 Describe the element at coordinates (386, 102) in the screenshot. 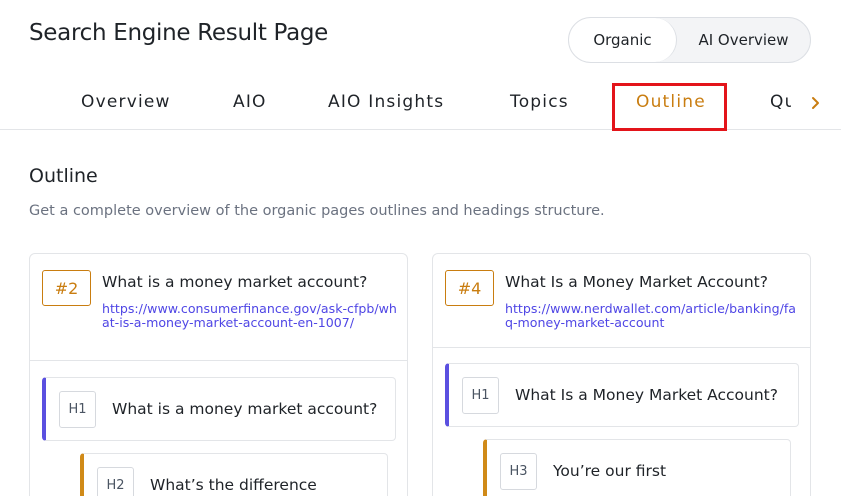

I see `tab-aio-insights: AIO Insights` at that location.